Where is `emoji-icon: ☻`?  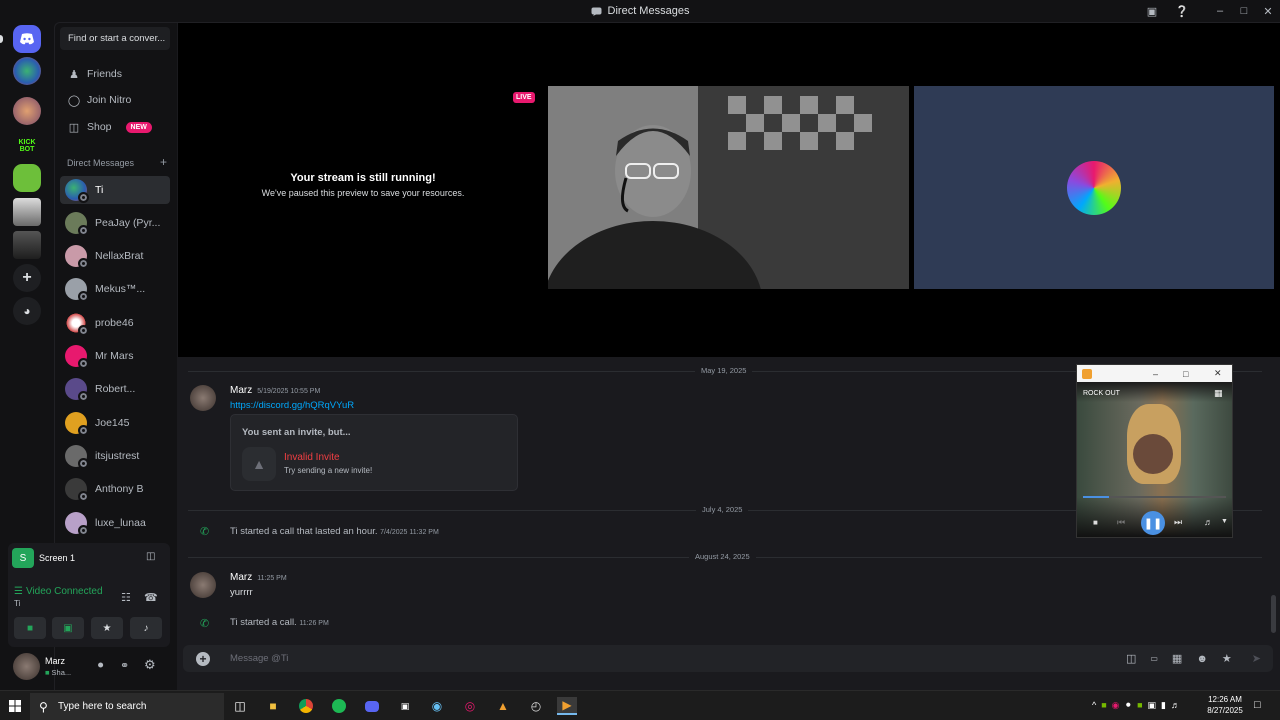 emoji-icon: ☻ is located at coordinates (1202, 659).